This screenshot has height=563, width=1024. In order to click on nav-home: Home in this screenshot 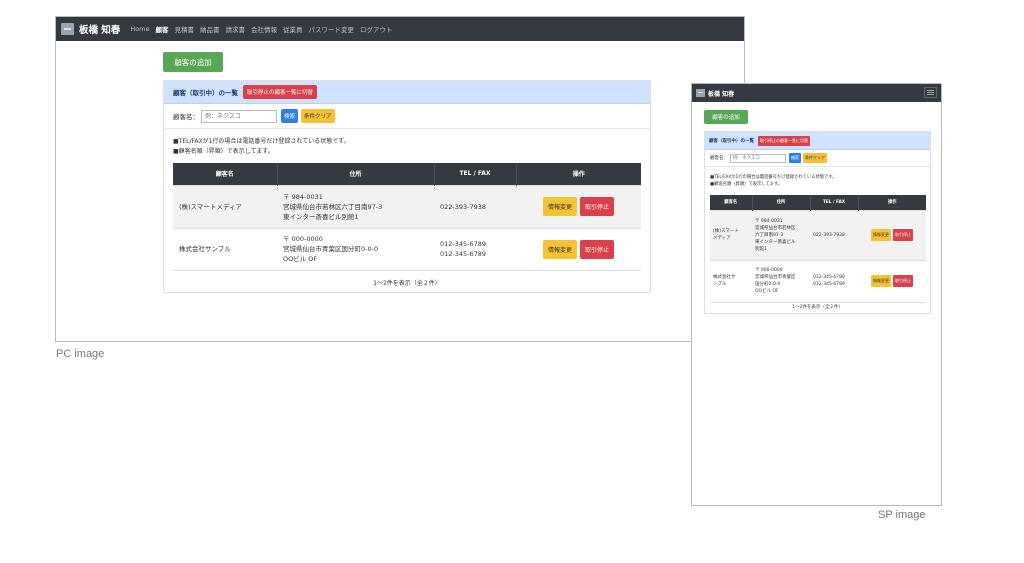, I will do `click(139, 29)`.